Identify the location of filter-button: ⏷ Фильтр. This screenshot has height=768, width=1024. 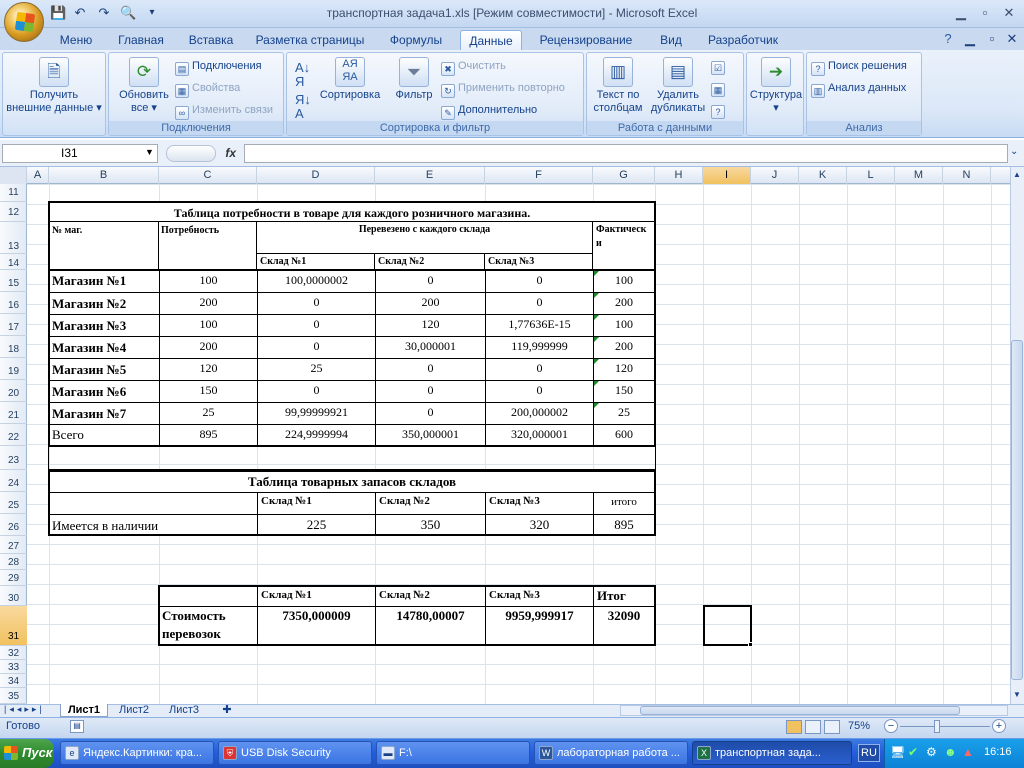
(414, 79).